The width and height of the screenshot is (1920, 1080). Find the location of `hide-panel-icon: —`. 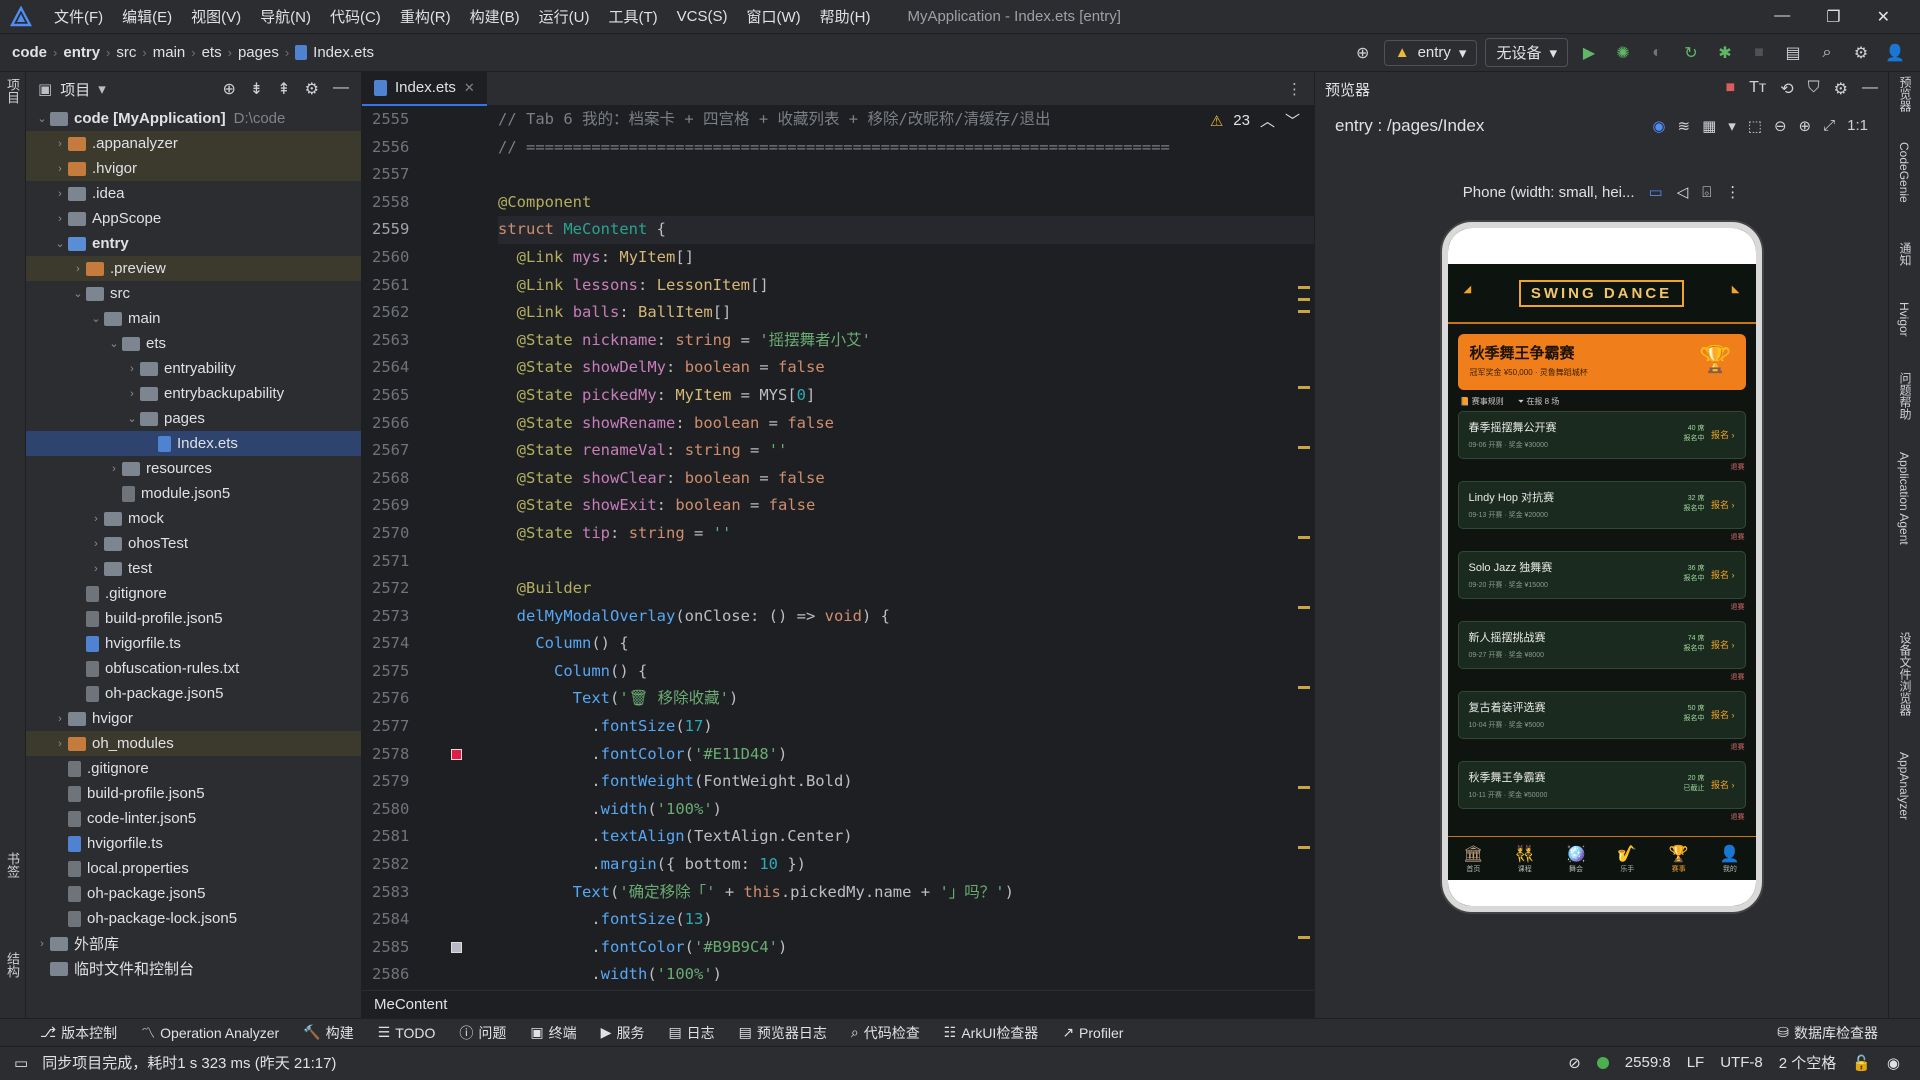

hide-panel-icon: — is located at coordinates (341, 89).